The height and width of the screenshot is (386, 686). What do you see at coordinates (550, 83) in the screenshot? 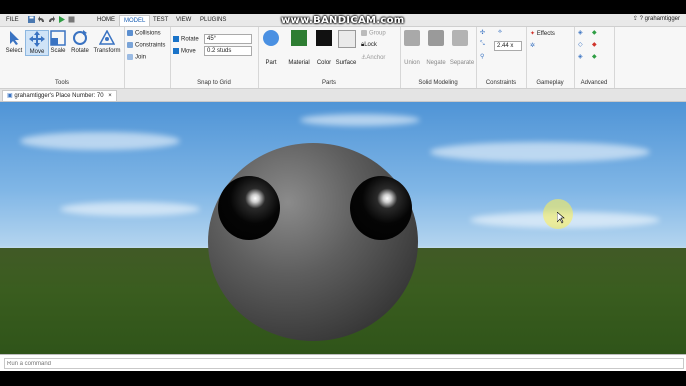
I see `gameplay-group-label: Gameplay` at bounding box center [550, 83].